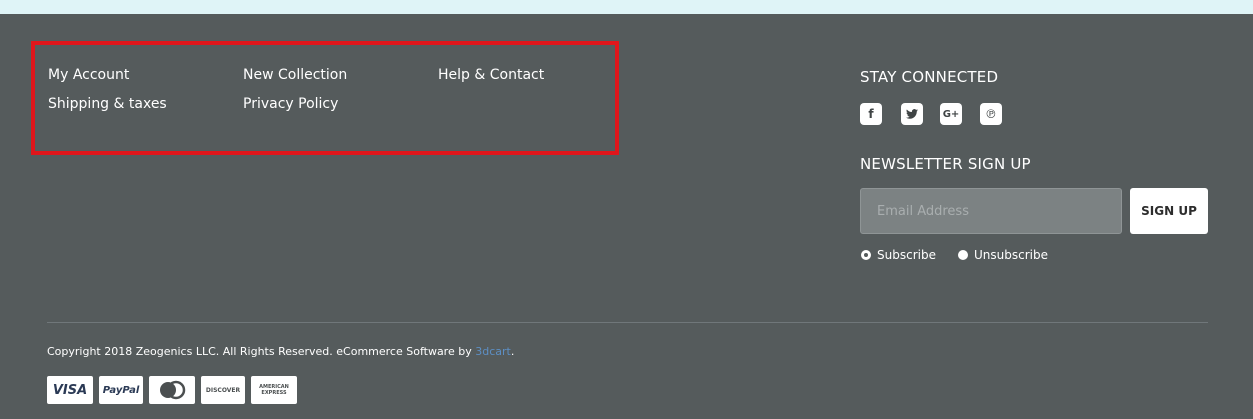 This screenshot has height=419, width=1253. Describe the element at coordinates (121, 390) in the screenshot. I see `paypal-card-icon: PayPal` at that location.